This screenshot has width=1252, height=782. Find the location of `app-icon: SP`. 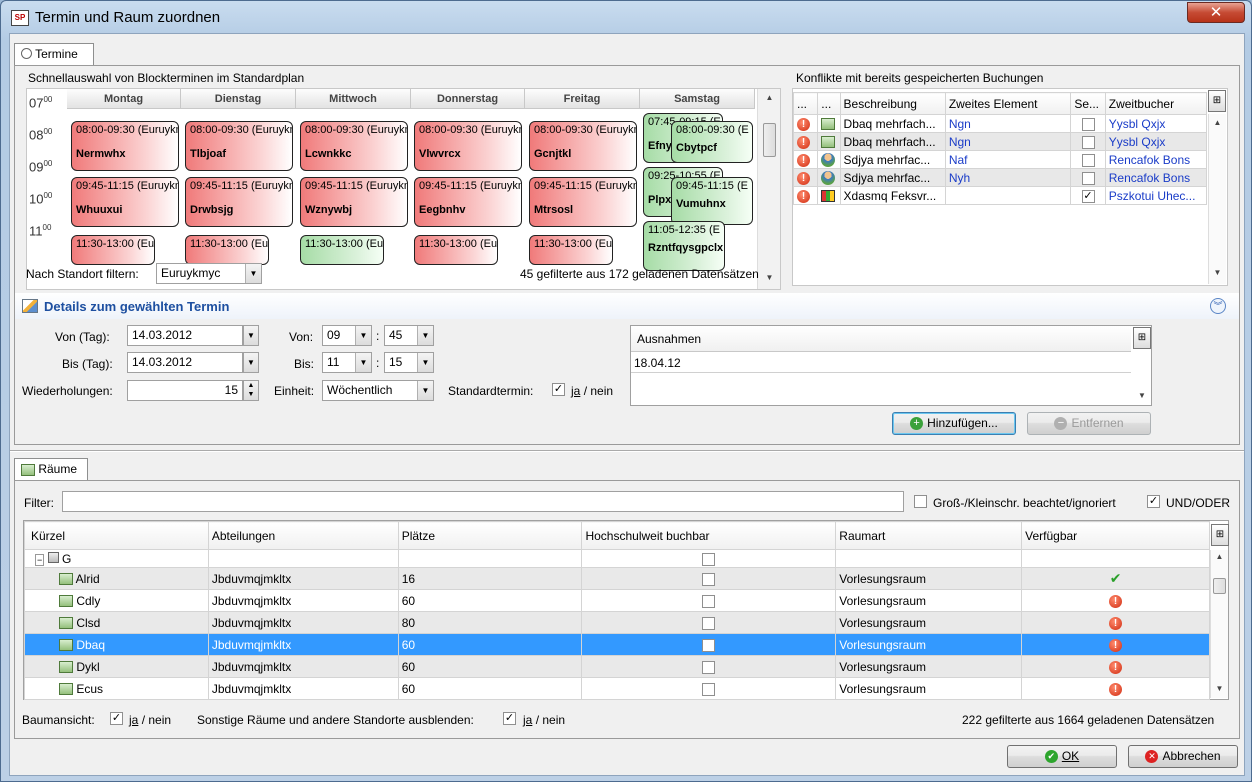

app-icon: SP is located at coordinates (20, 18).